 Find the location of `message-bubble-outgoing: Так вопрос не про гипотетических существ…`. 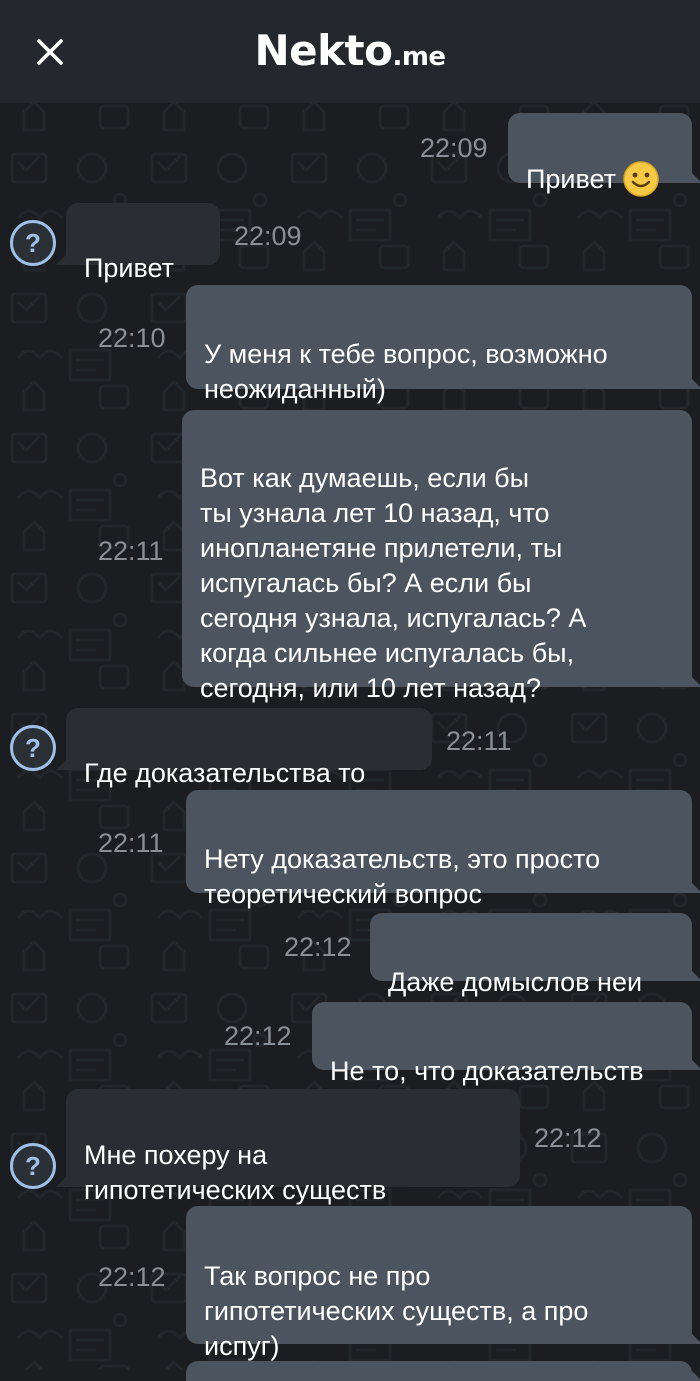

message-bubble-outgoing: Так вопрос не про гипотетических существ… is located at coordinates (443, 1283).